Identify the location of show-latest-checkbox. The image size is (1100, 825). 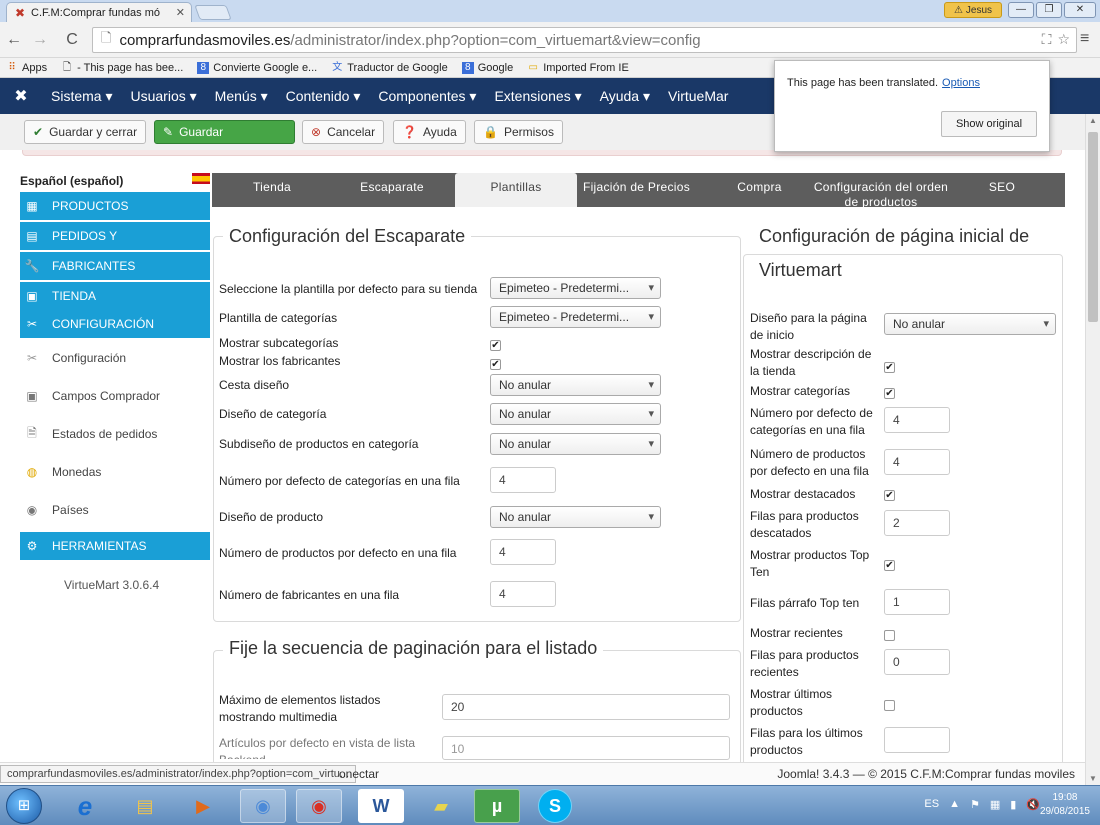
(889, 705).